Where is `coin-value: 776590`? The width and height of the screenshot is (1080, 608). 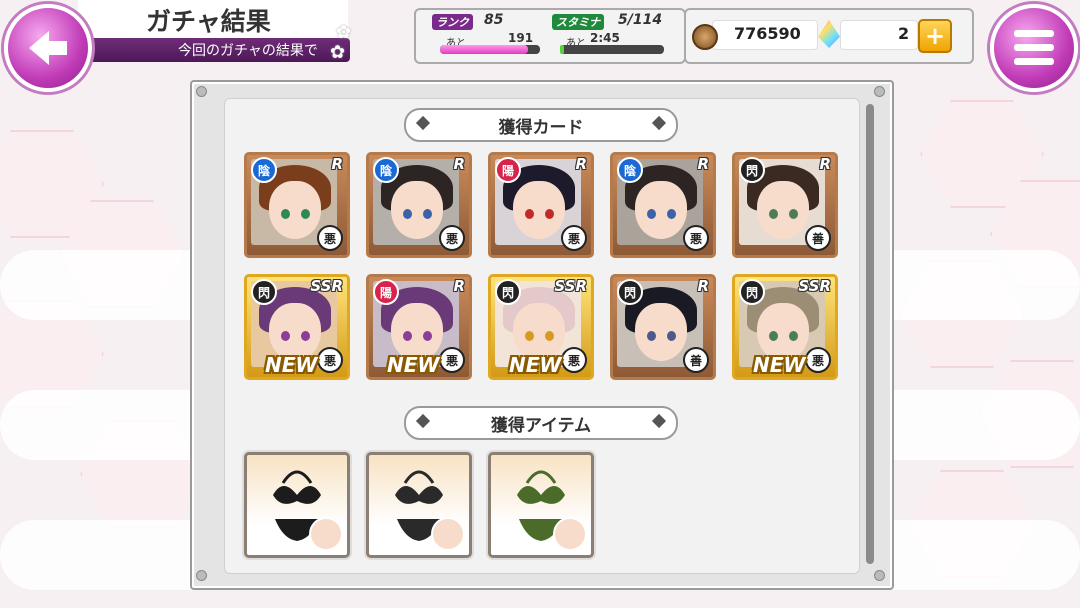
coin-value: 776590 is located at coordinates (767, 33).